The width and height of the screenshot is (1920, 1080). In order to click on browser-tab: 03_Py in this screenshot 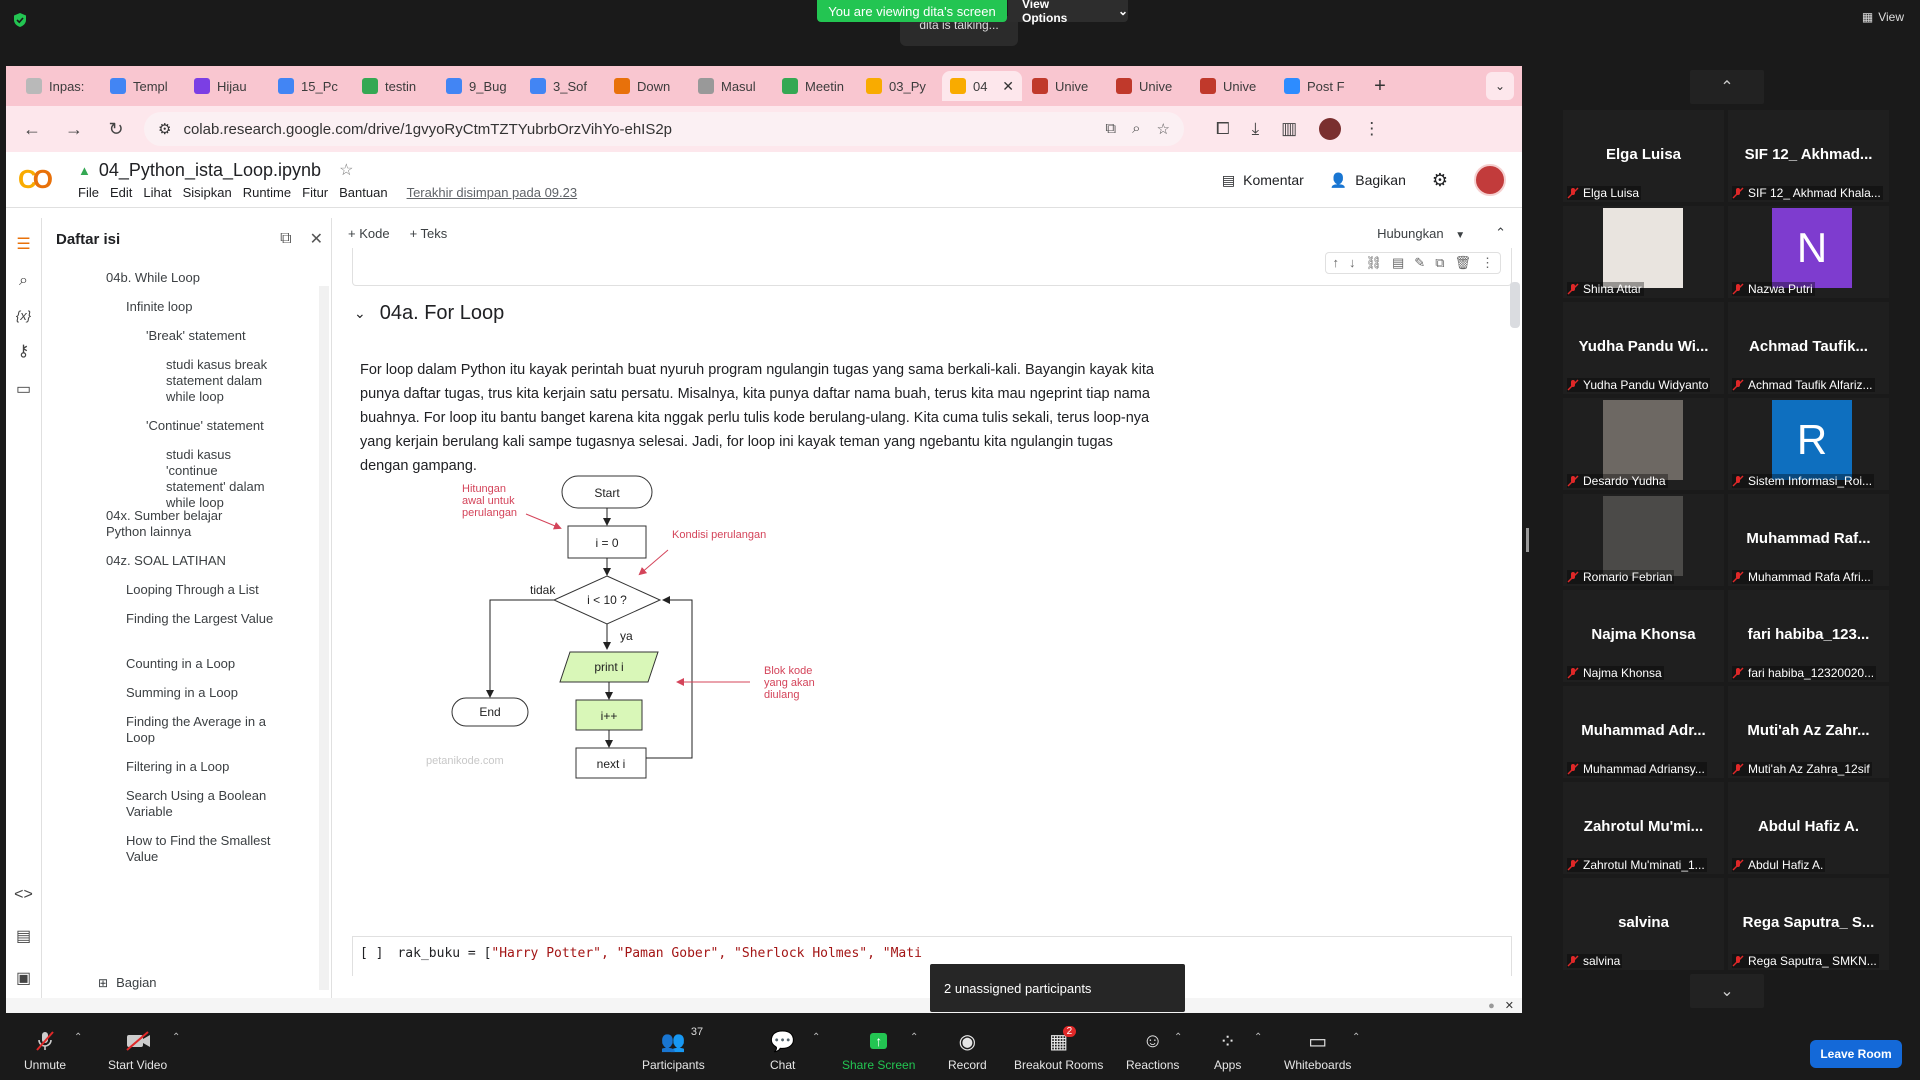, I will do `click(899, 86)`.